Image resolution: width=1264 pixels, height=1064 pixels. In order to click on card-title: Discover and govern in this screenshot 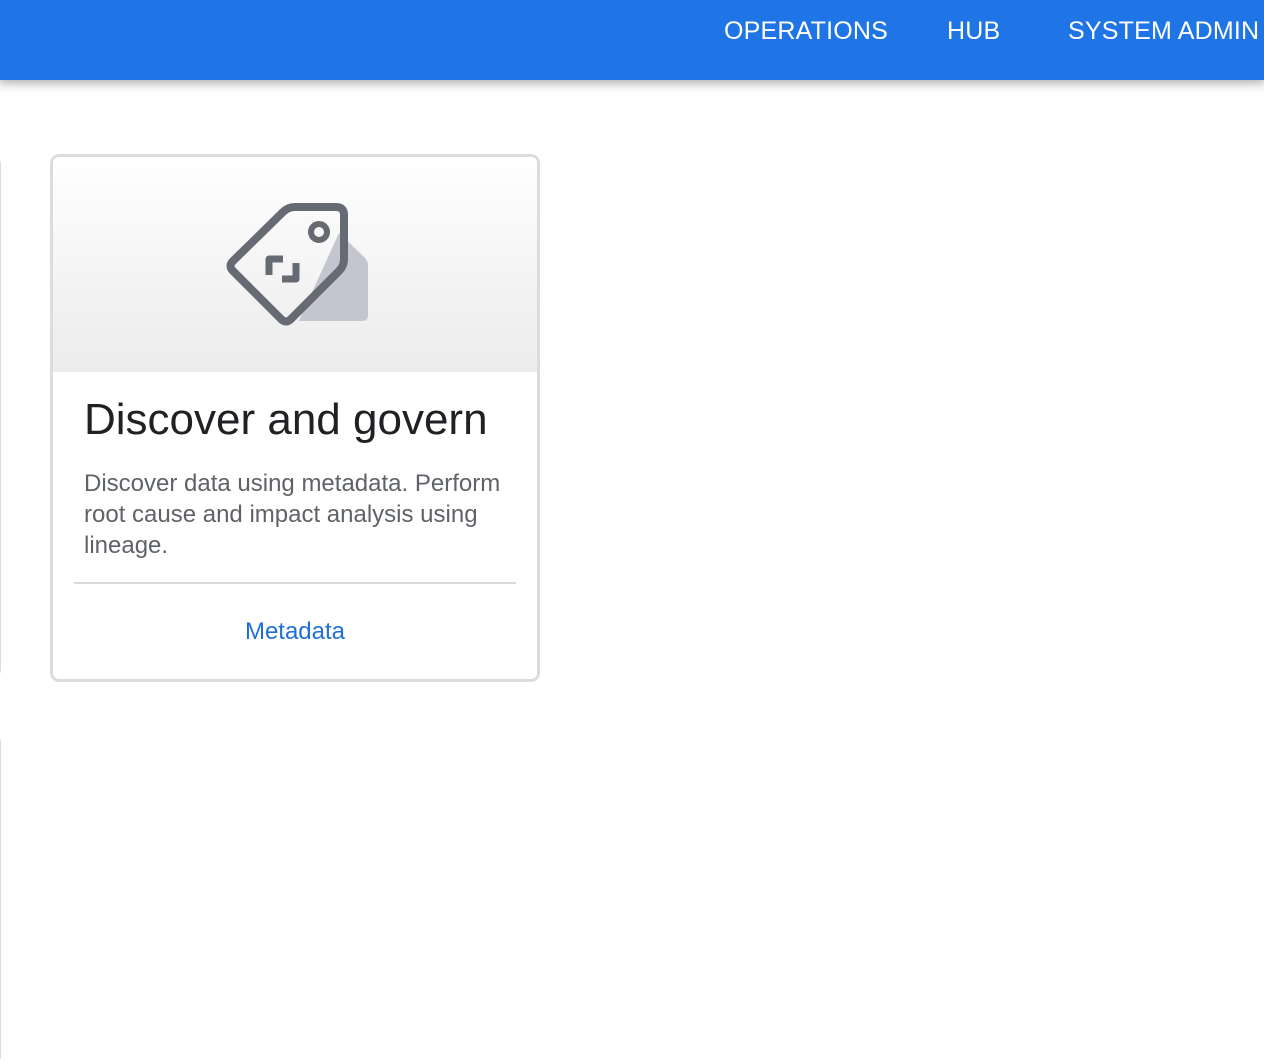, I will do `click(286, 419)`.